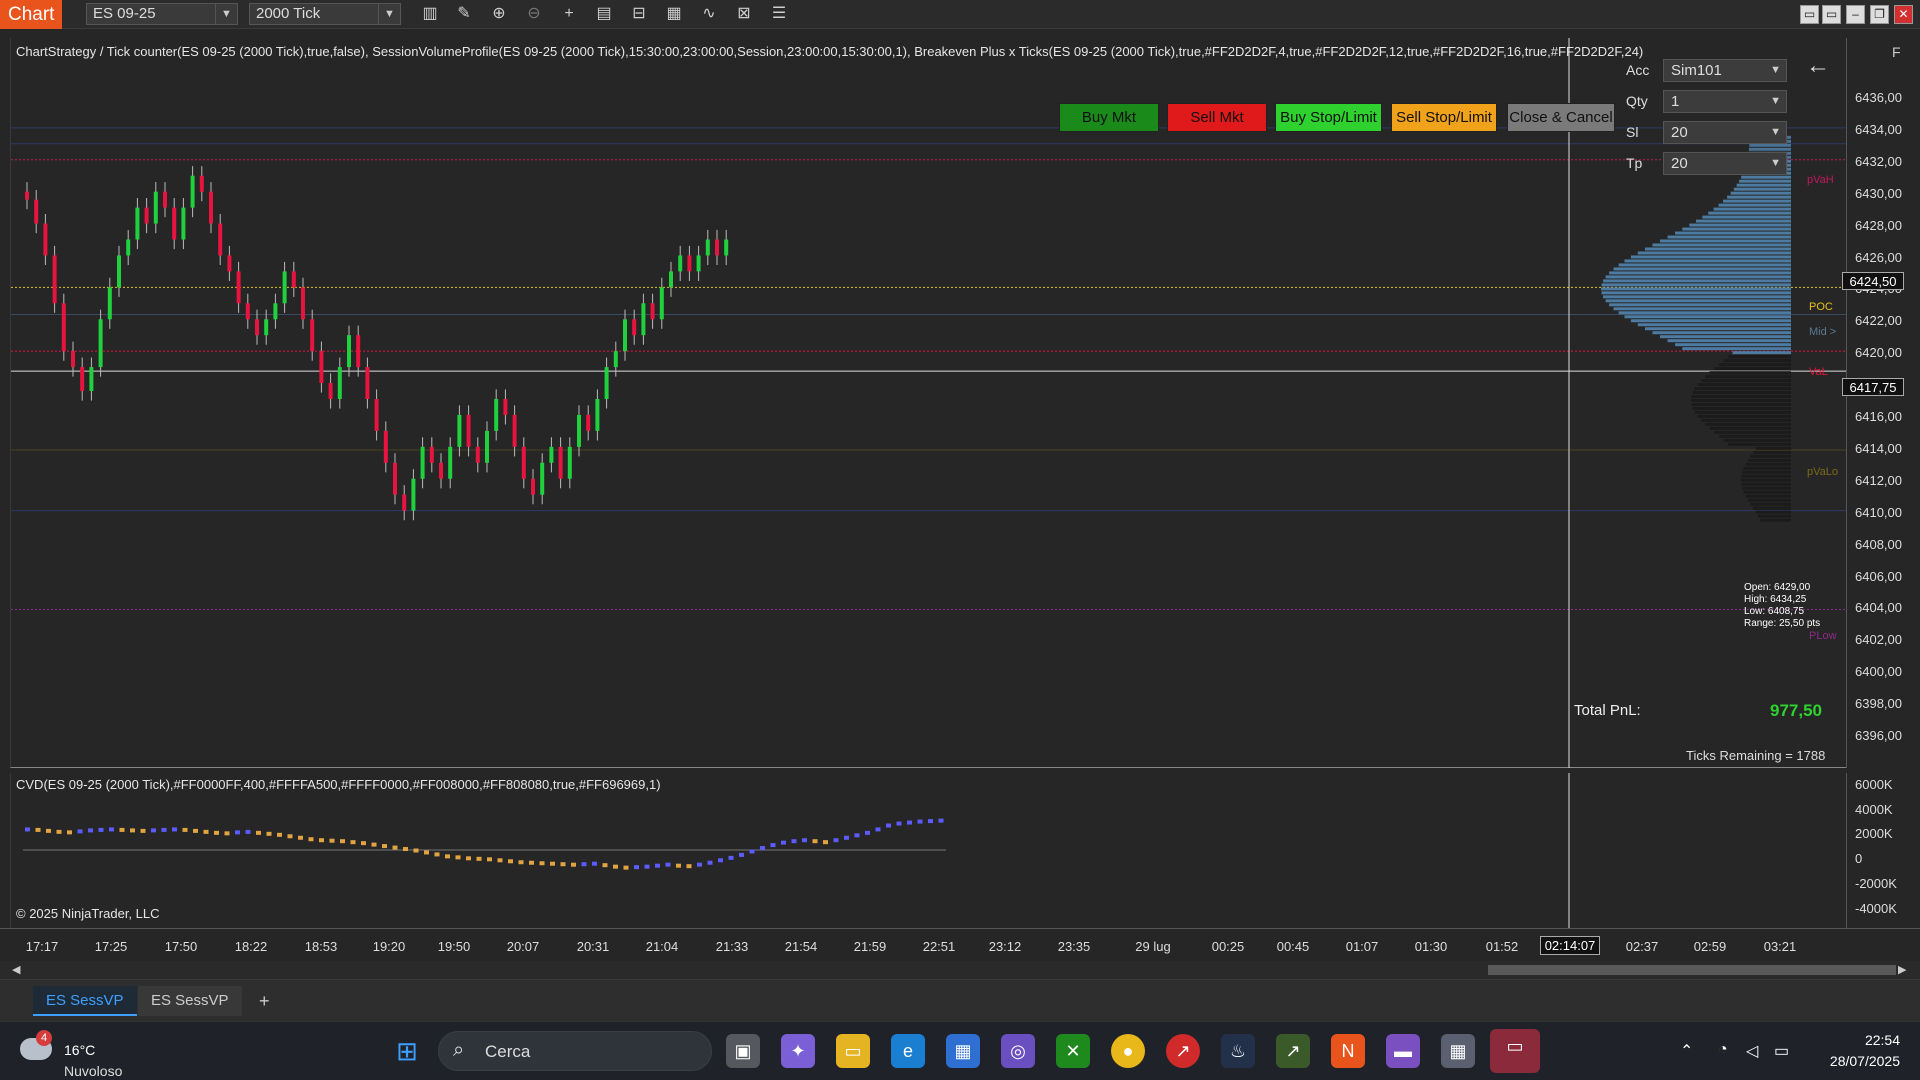 The image size is (1920, 1080). I want to click on tab-es-sessvp-1: ES SessVP, so click(85, 1001).